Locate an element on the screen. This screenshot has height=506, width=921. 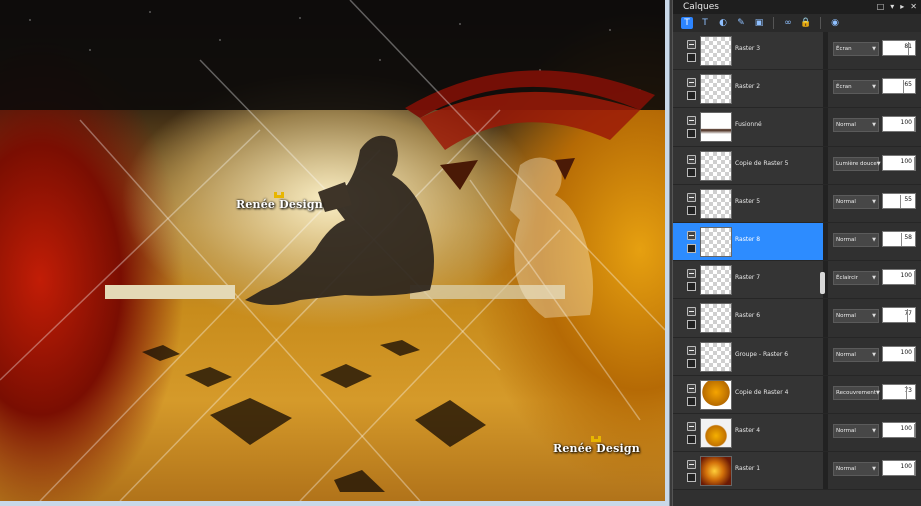
opacity-value: 100 is located at coordinates (906, 276).